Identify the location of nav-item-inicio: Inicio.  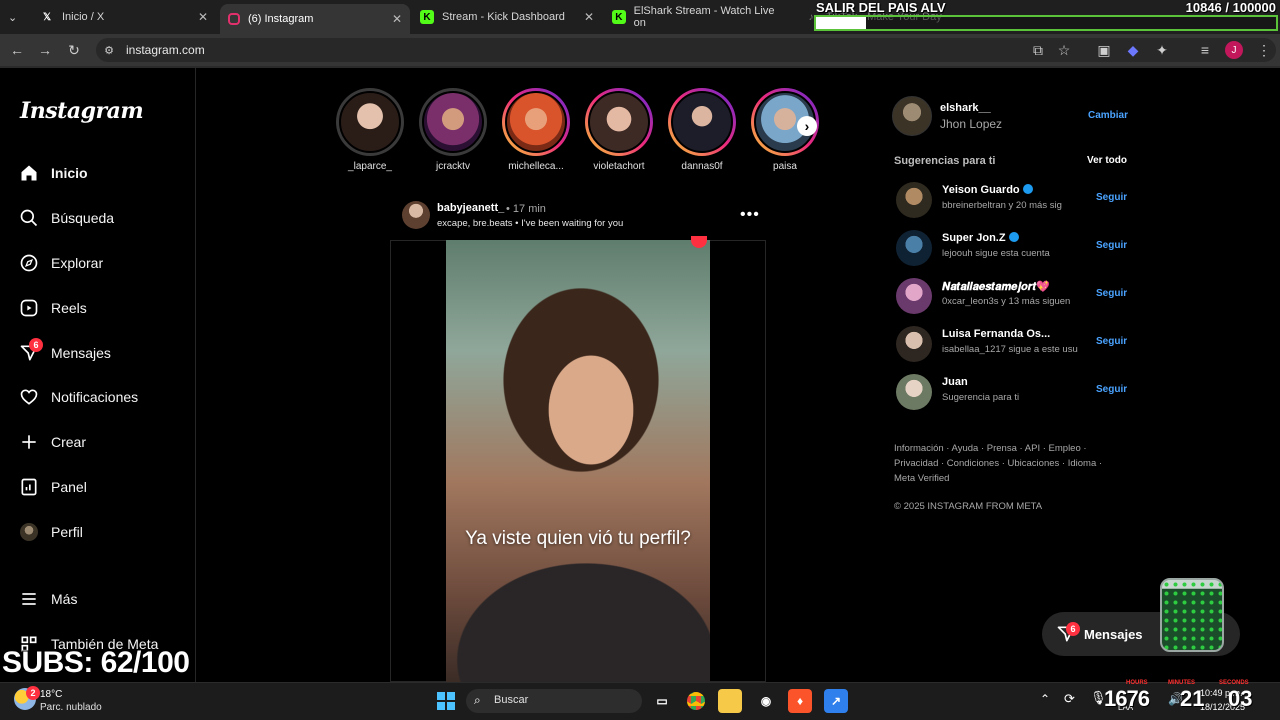
(103, 173).